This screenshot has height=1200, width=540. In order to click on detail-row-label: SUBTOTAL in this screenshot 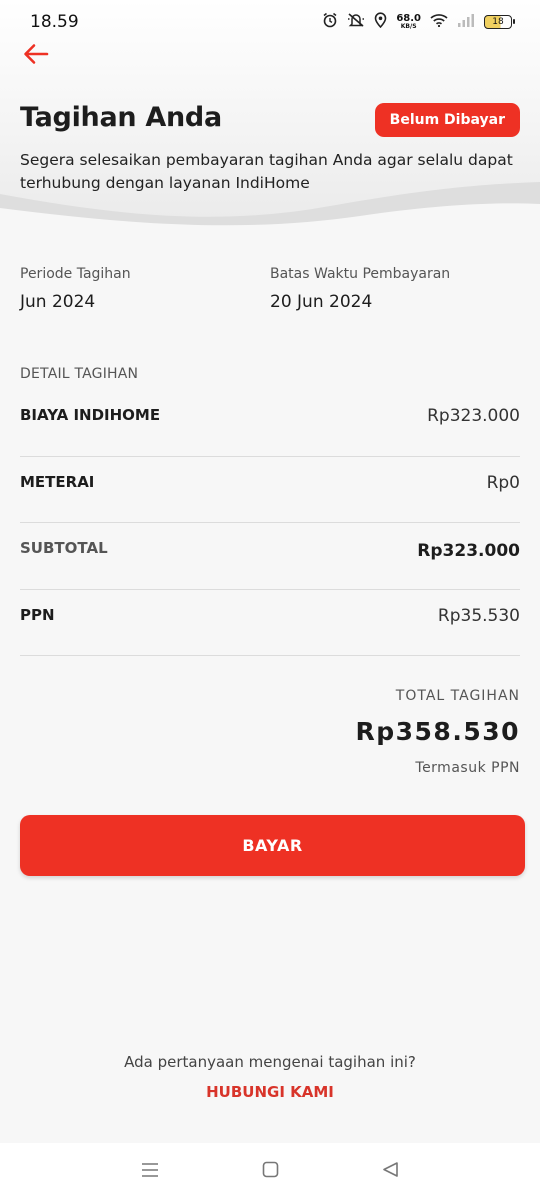, I will do `click(64, 548)`.